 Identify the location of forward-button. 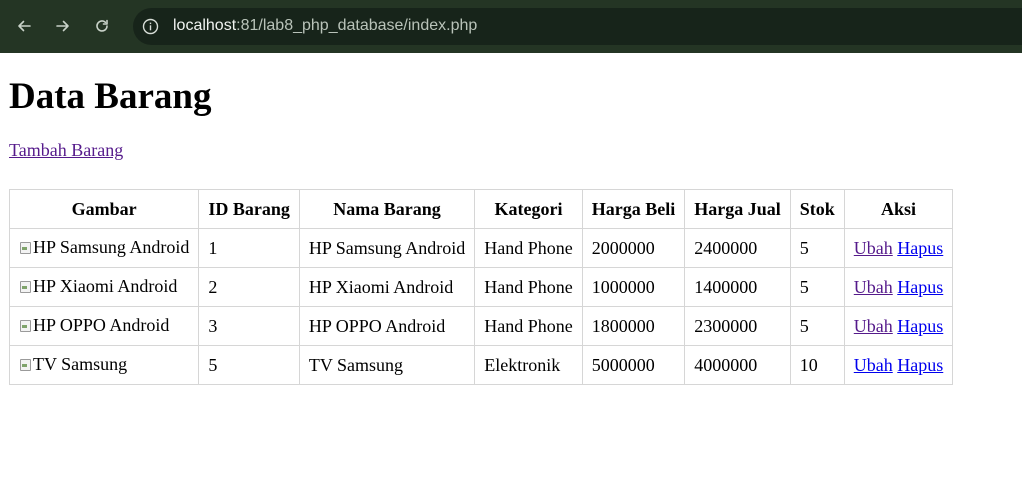
(63, 26).